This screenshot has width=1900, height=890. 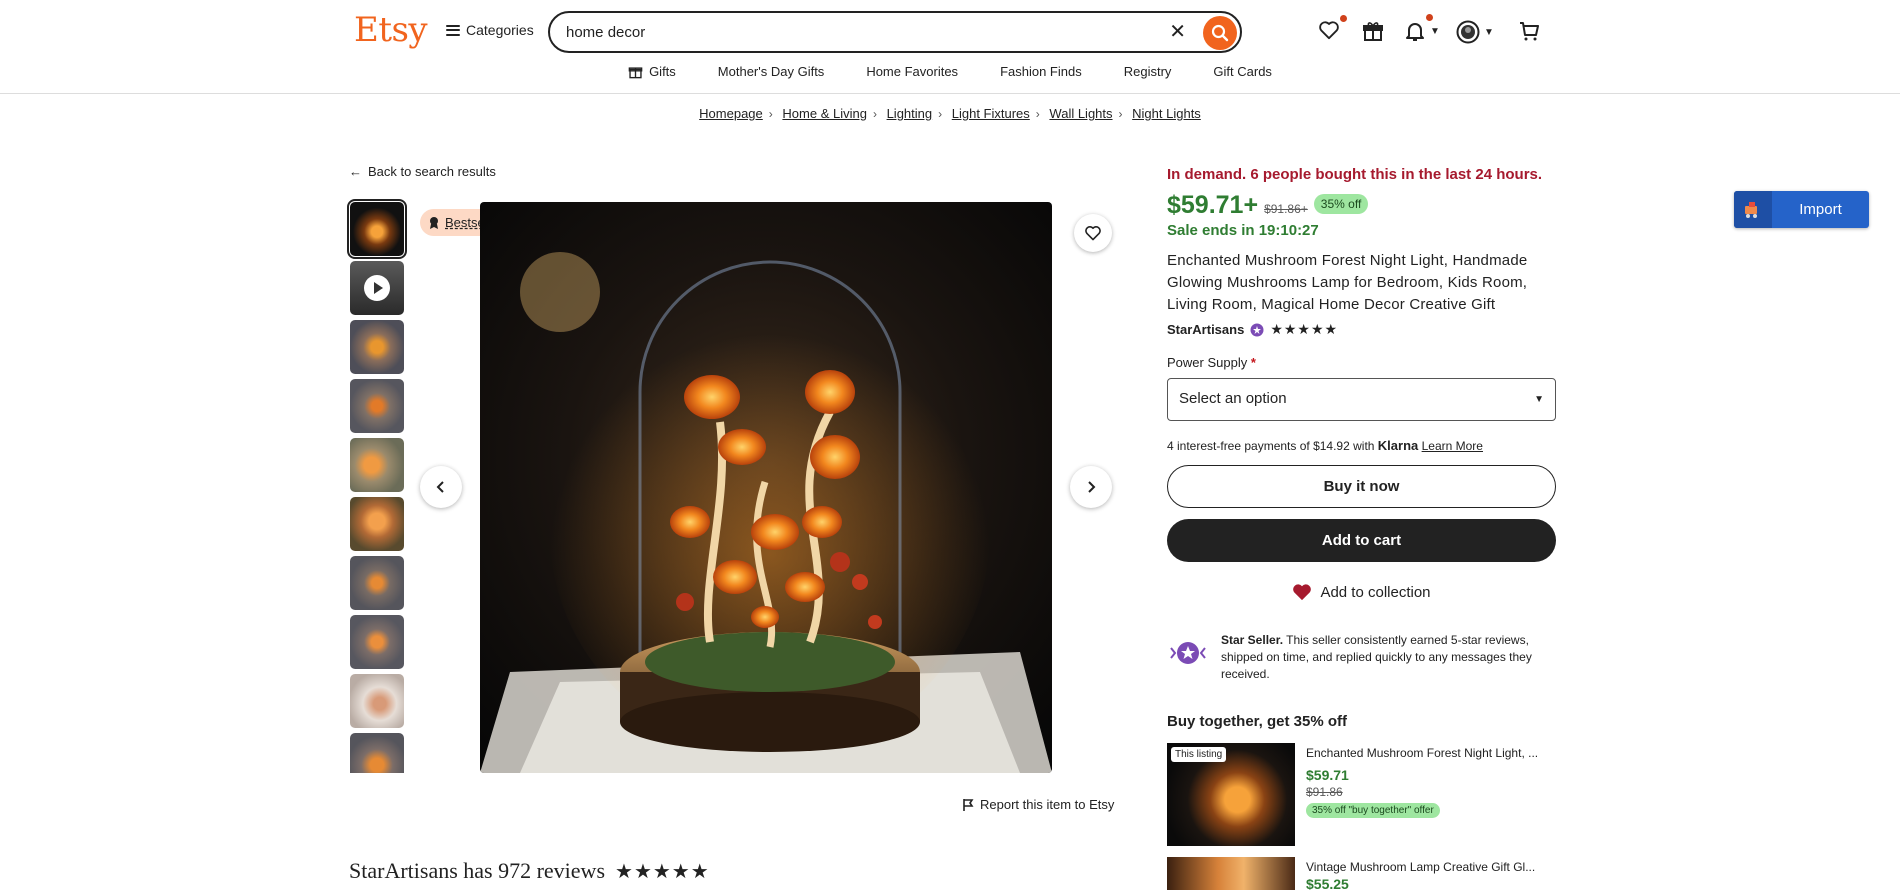 I want to click on breadcrumb-lighting: Lighting, so click(x=910, y=113).